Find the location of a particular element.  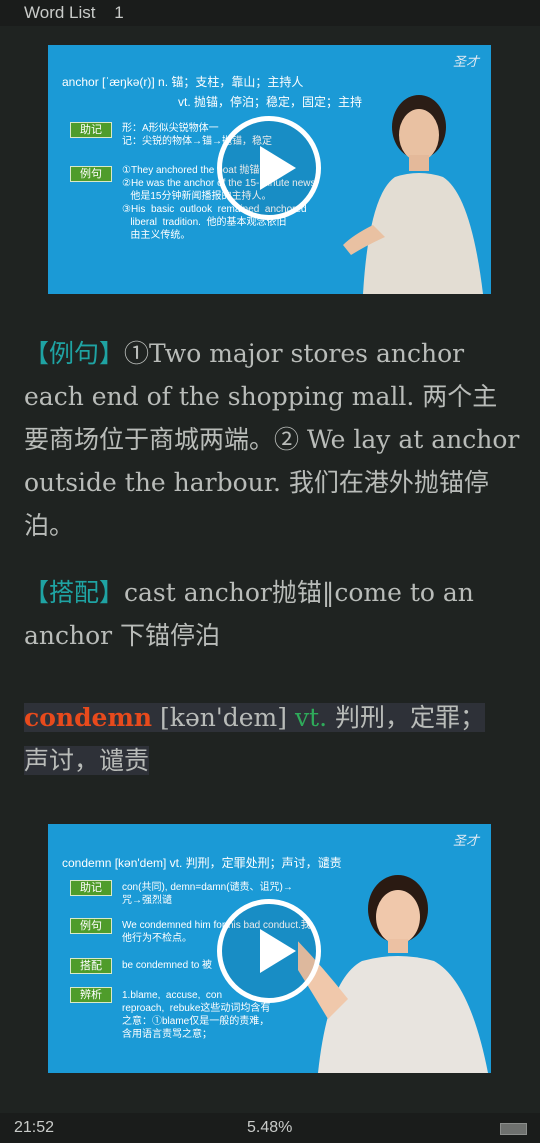

battery-icon is located at coordinates (513, 1129).